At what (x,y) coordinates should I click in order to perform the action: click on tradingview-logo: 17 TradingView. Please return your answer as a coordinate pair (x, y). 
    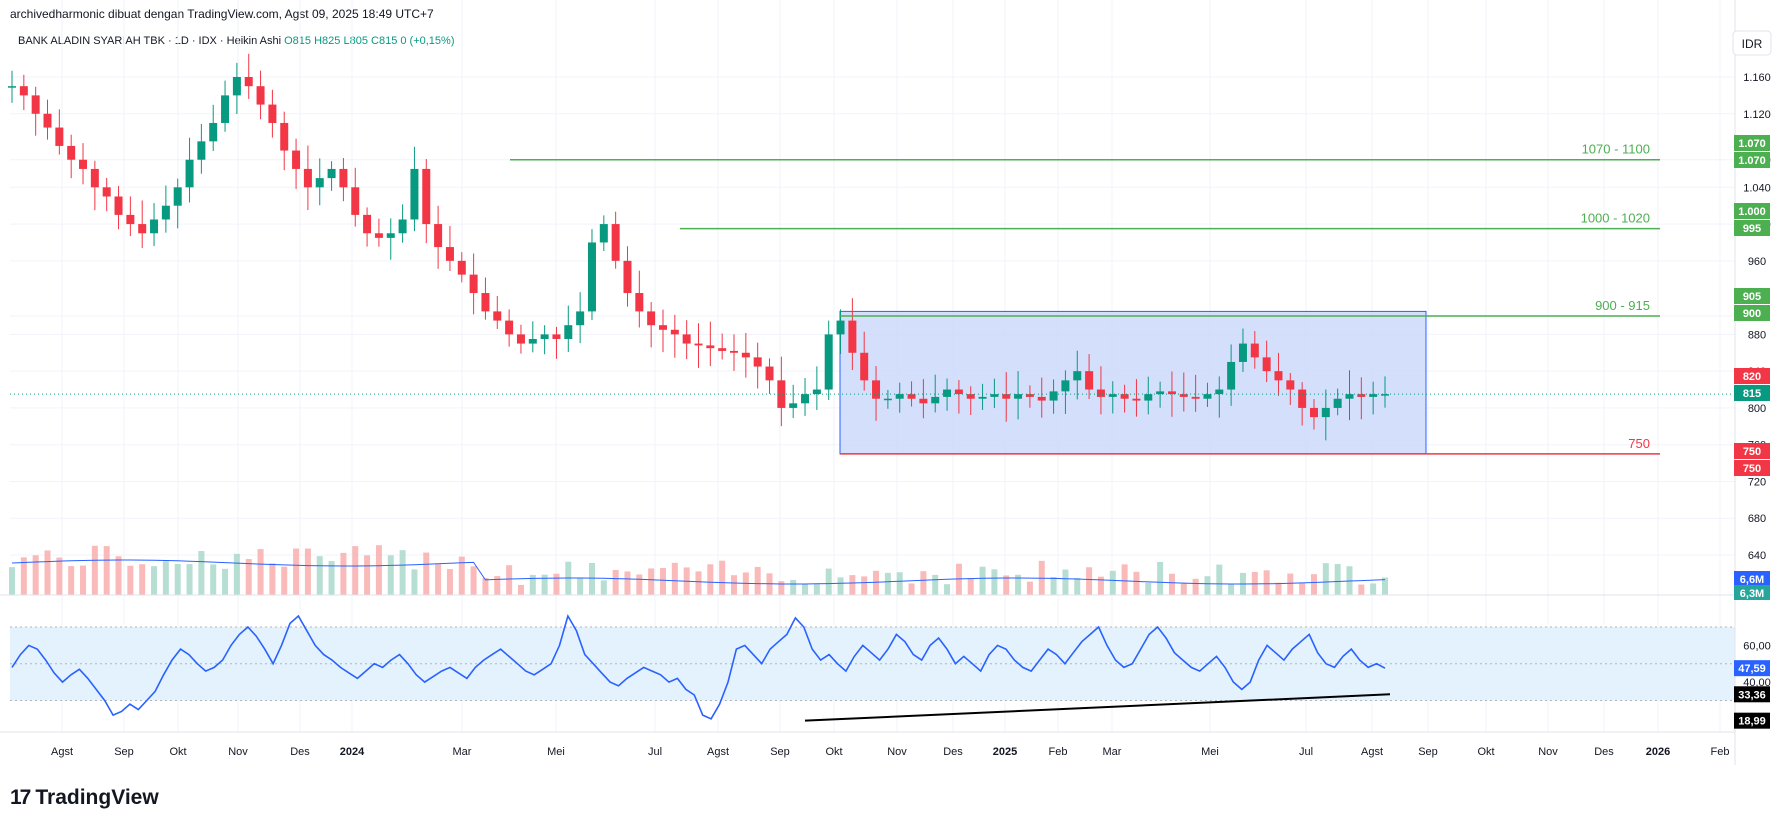
    Looking at the image, I should click on (84, 798).